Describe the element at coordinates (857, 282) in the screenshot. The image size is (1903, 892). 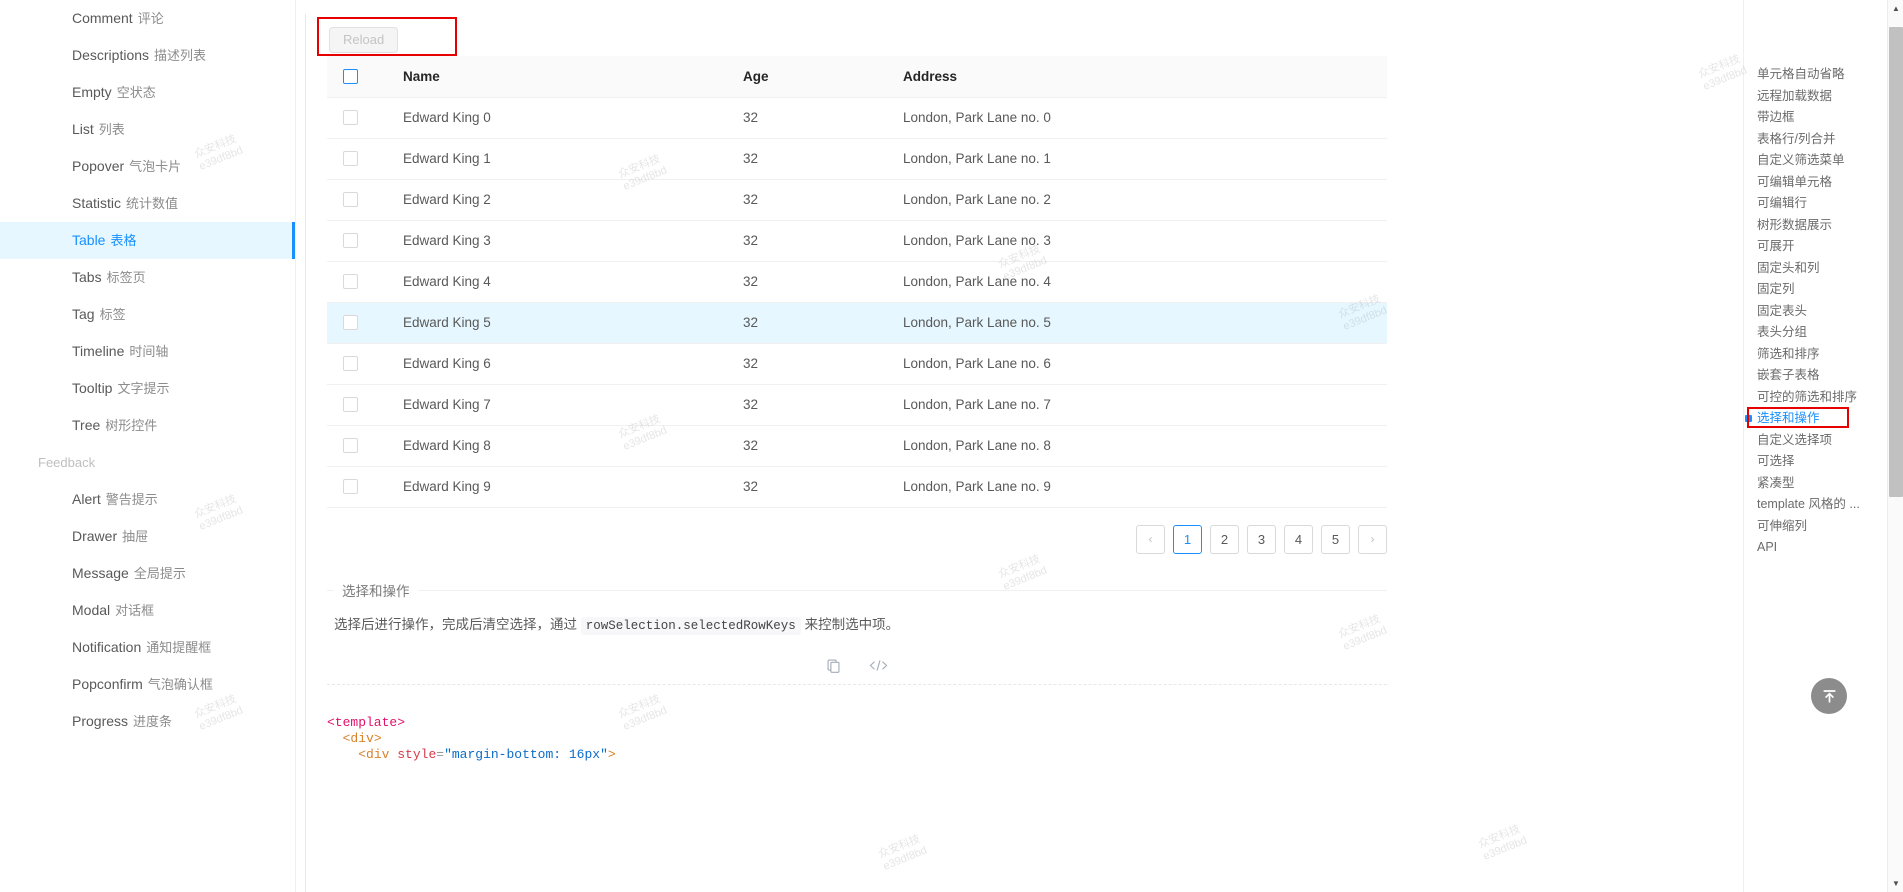
I see `table-row: Edward King 4 32 London, Park Lane no. 4` at that location.